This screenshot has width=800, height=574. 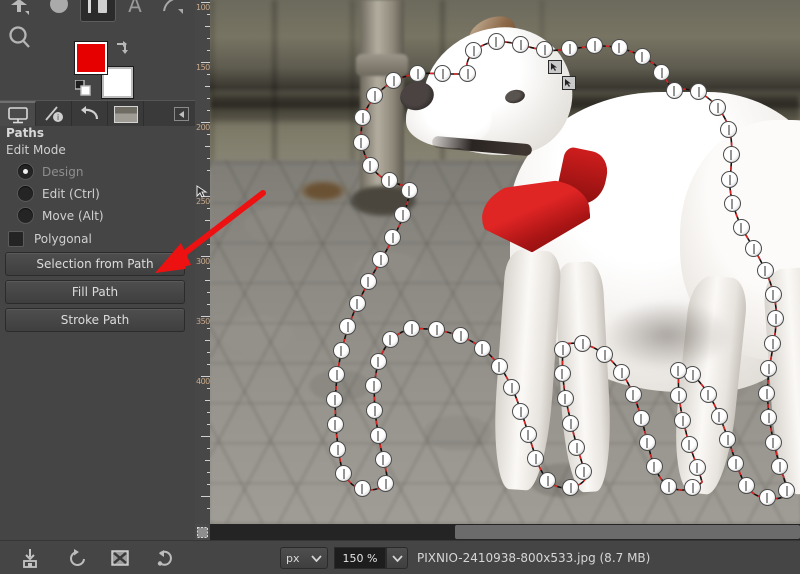 I want to click on save-tool-preset-button, so click(x=30, y=558).